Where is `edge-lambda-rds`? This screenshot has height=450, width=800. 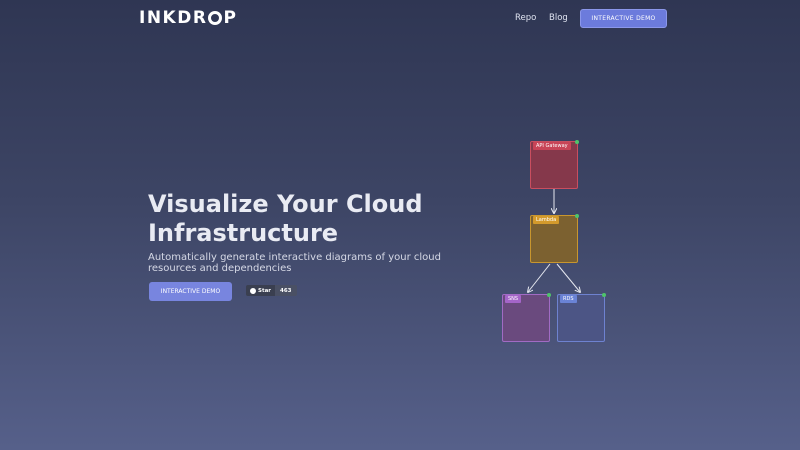 edge-lambda-rds is located at coordinates (568, 277).